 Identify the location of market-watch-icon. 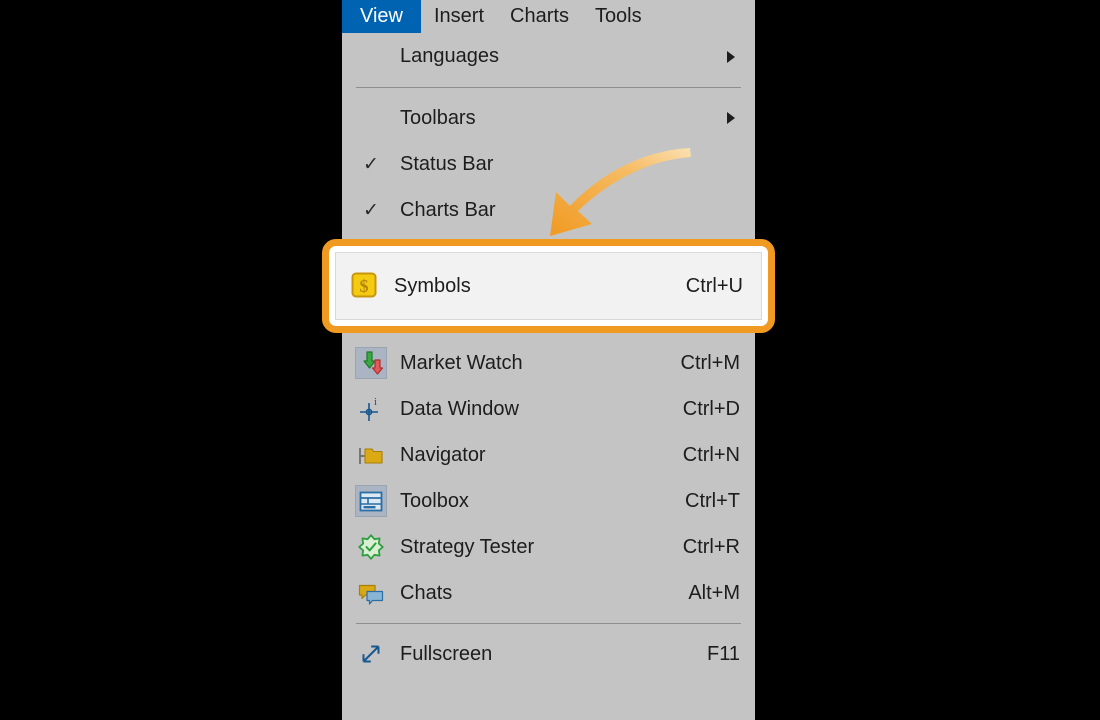
(371, 363).